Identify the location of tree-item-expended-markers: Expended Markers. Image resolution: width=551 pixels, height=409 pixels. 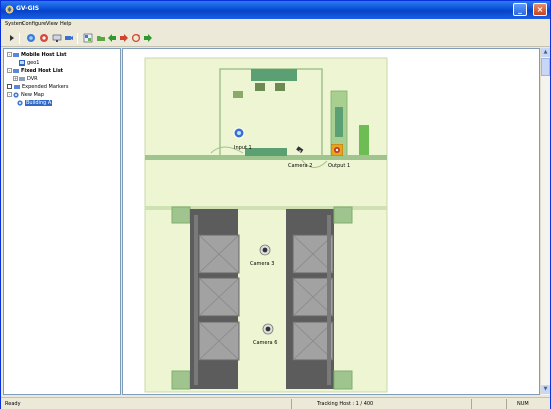
(37, 86).